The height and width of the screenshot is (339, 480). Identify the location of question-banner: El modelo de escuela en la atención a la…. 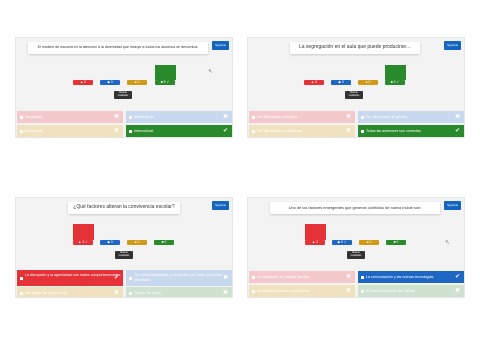
(118, 48).